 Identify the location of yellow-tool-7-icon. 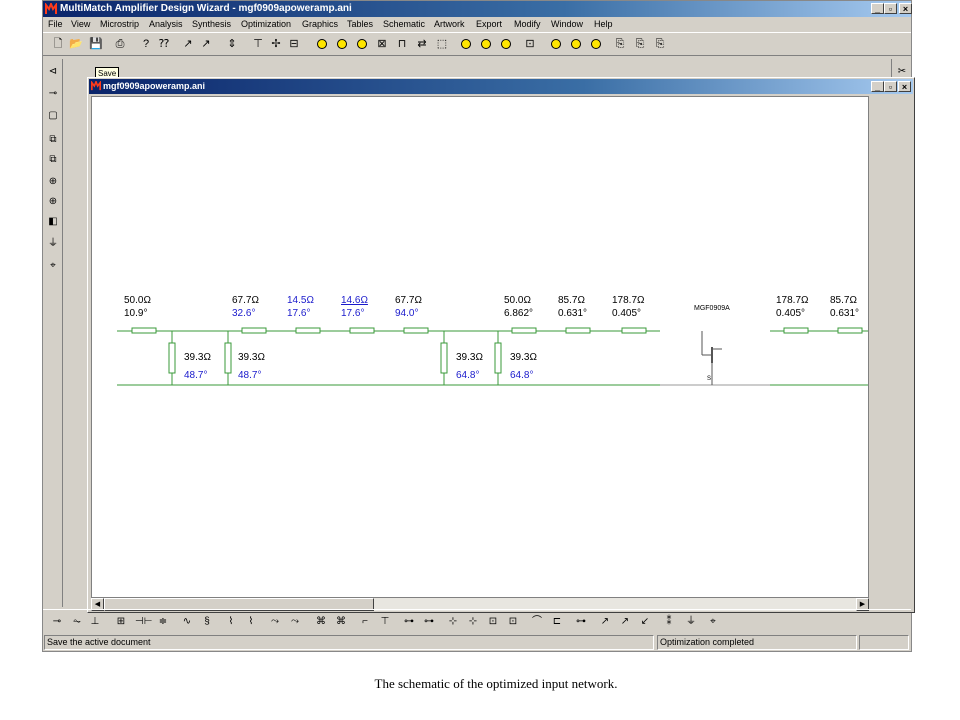
(556, 44).